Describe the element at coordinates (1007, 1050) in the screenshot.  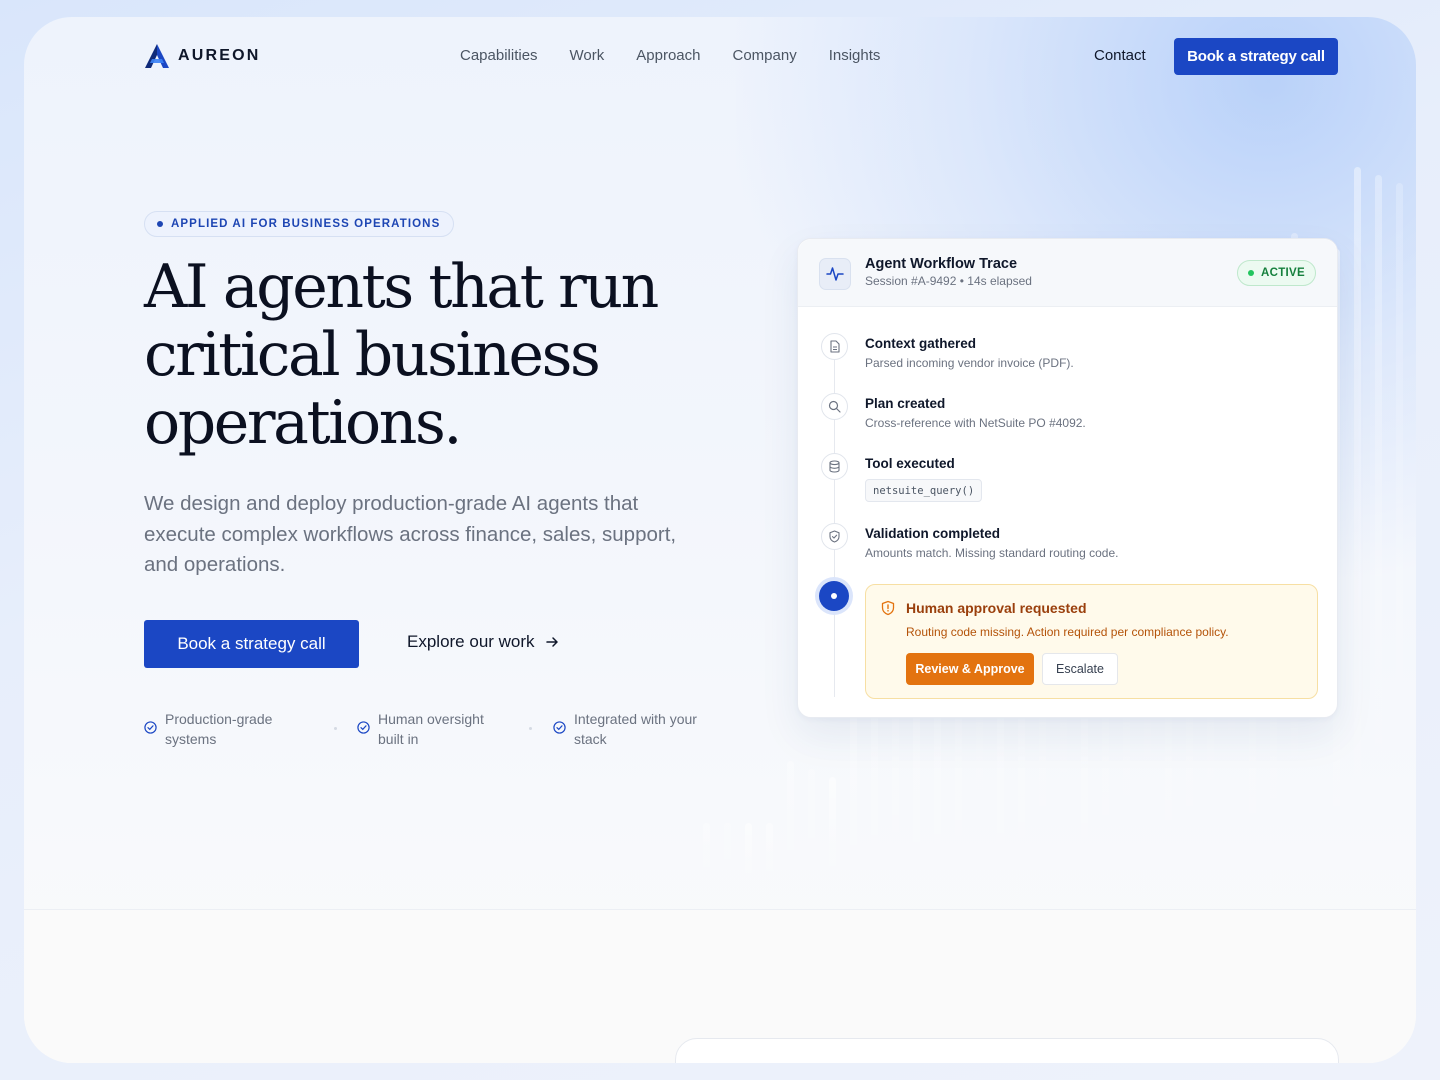
I see `next-section-card` at that location.